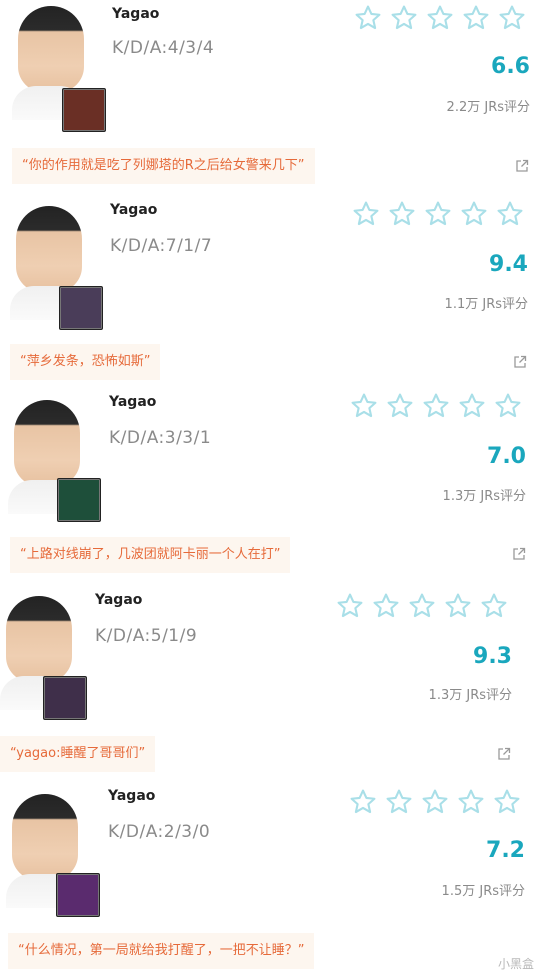 The width and height of the screenshot is (542, 978). What do you see at coordinates (486, 304) in the screenshot?
I see `vote-count: 1.1万 JRs评分` at bounding box center [486, 304].